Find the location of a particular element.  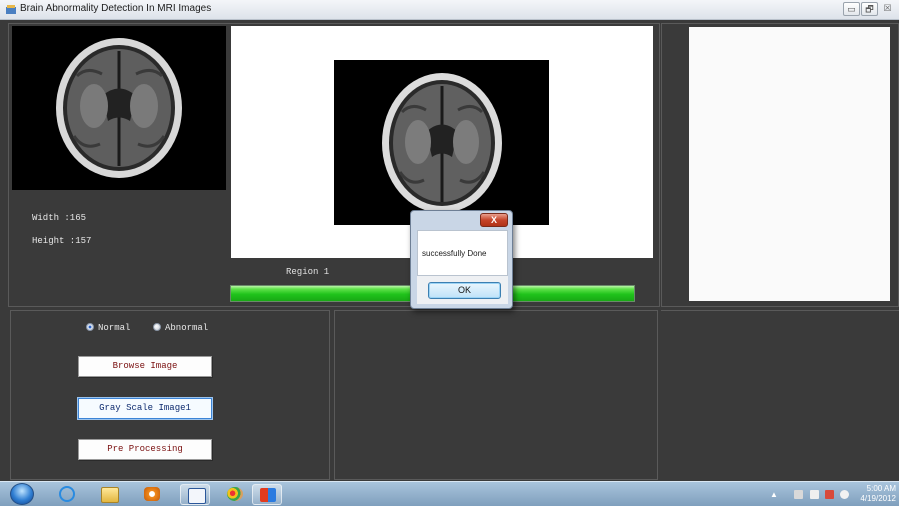

pre-processing-button: Pre Processing is located at coordinates (145, 449).